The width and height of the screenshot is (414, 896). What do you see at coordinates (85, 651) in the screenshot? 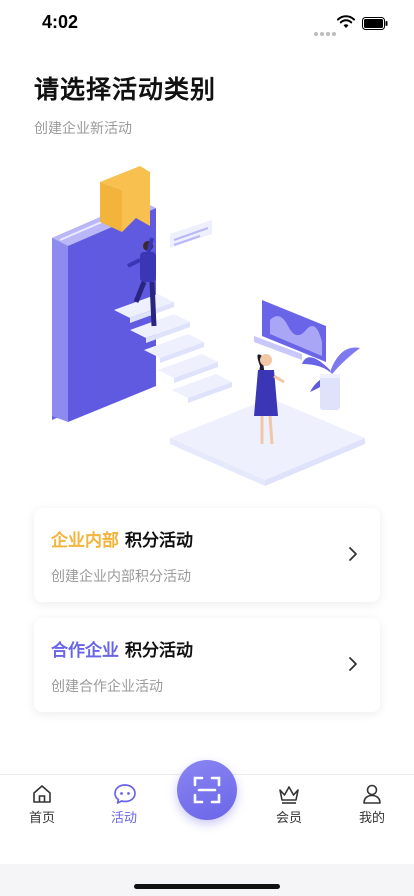
I see `card-title-accent: 合作企业` at bounding box center [85, 651].